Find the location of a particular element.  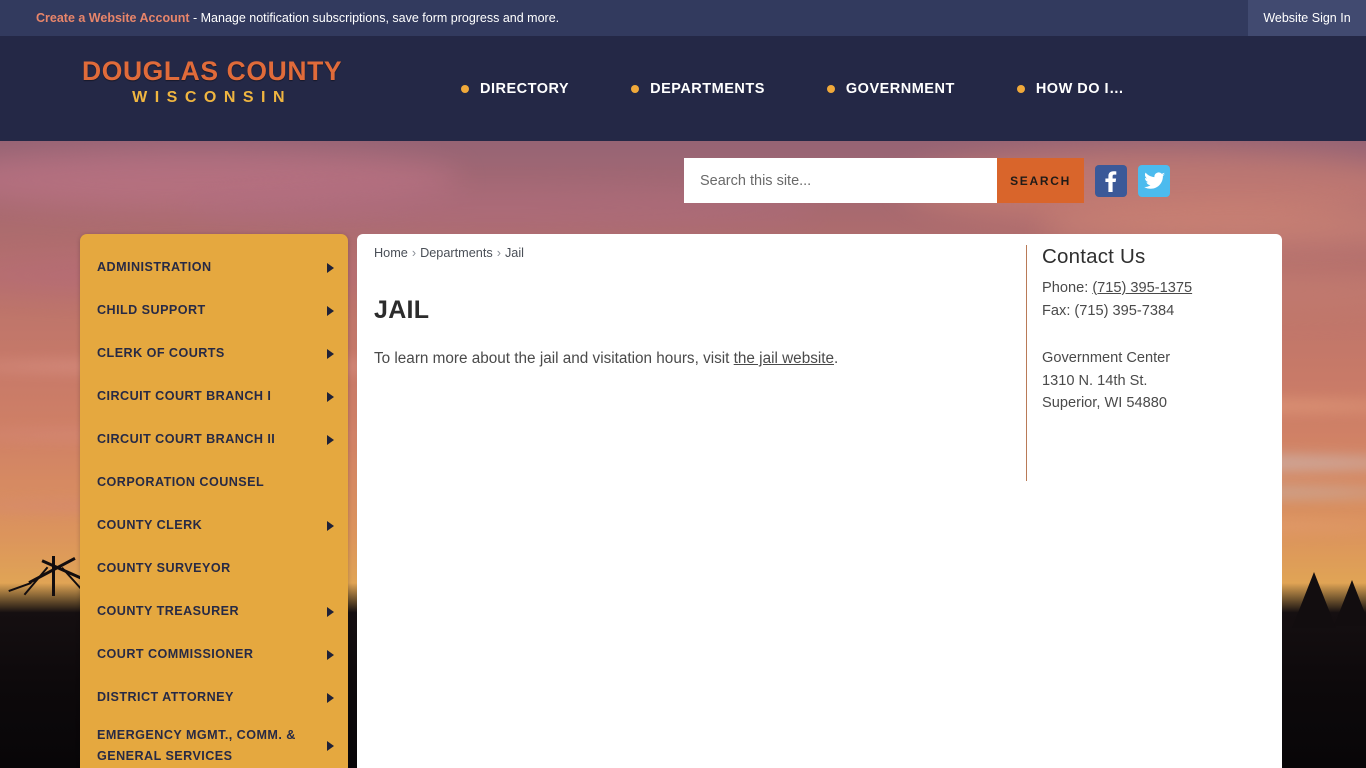

jail-website-link: the jail website is located at coordinates (784, 358).